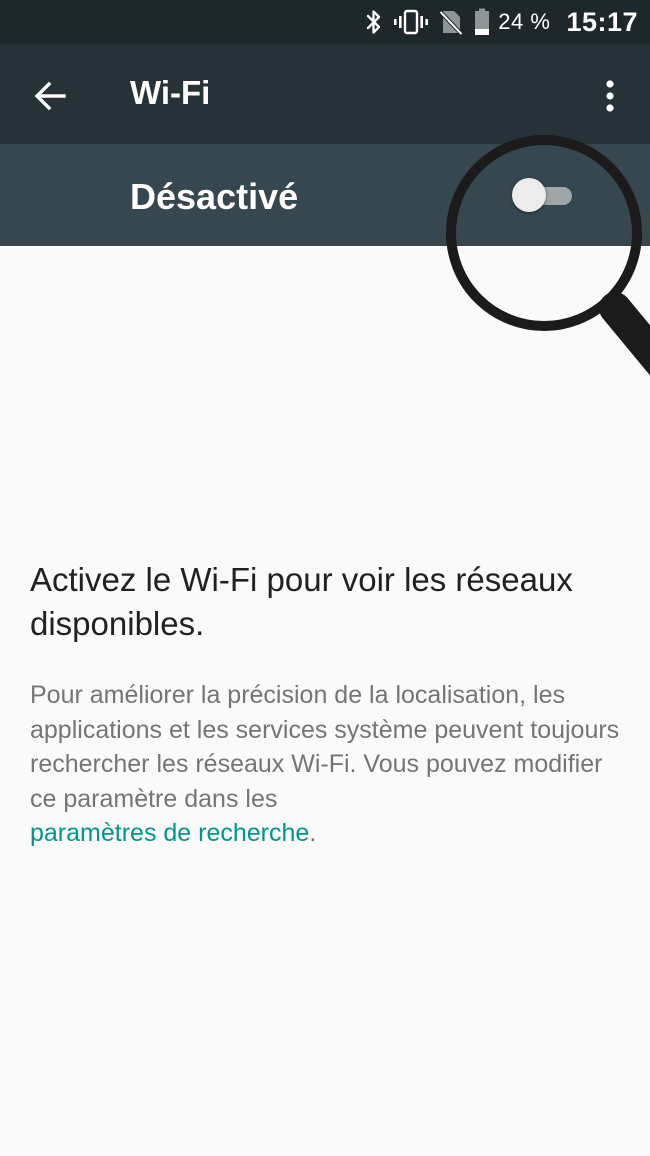 The image size is (650, 1156). What do you see at coordinates (374, 22) in the screenshot?
I see `bluetooth-icon` at bounding box center [374, 22].